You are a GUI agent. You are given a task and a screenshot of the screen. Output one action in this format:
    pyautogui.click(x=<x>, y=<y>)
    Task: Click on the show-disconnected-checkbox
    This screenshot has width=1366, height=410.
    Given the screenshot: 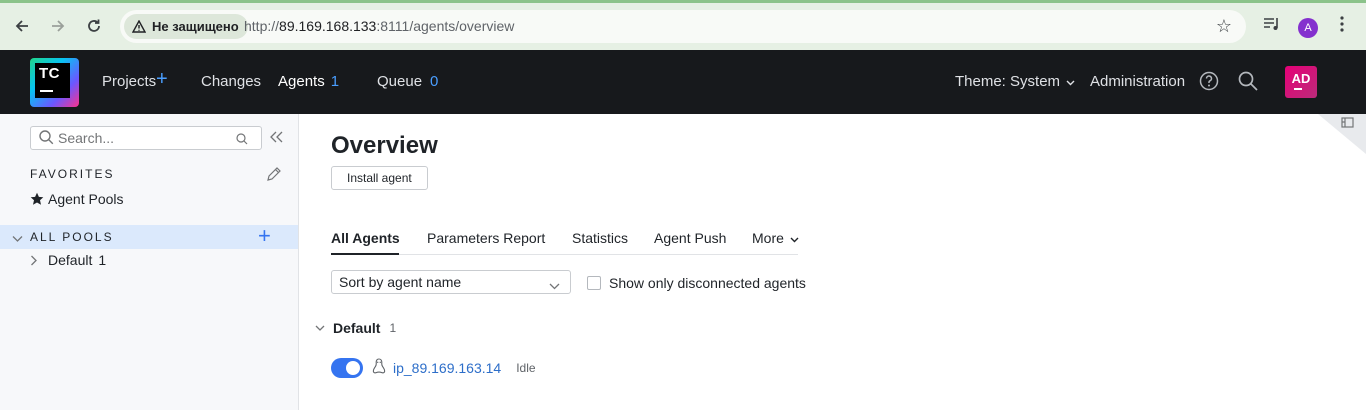 What is the action you would take?
    pyautogui.click(x=594, y=283)
    